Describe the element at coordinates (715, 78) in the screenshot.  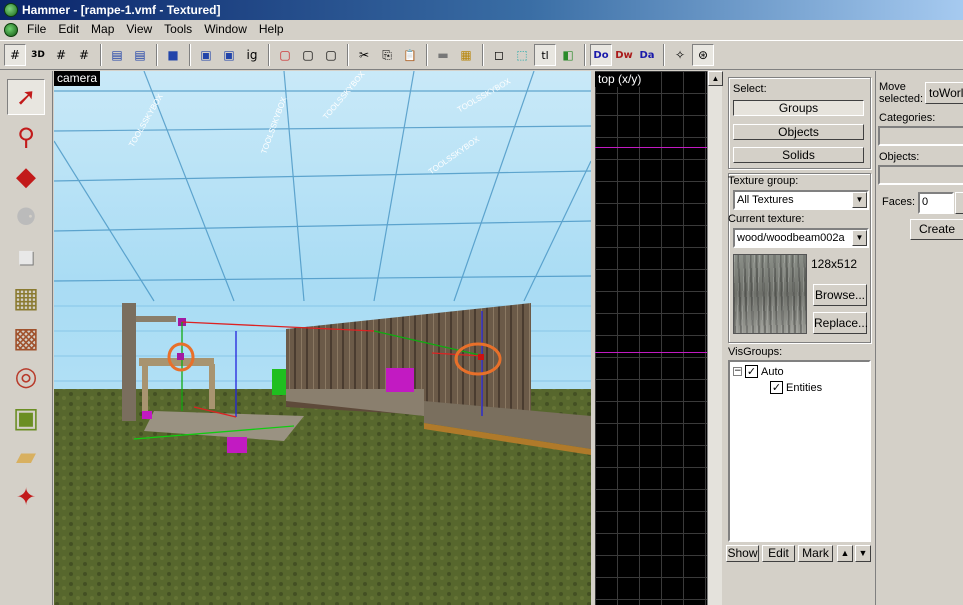
I see `scroll-up-icon: ▲` at that location.